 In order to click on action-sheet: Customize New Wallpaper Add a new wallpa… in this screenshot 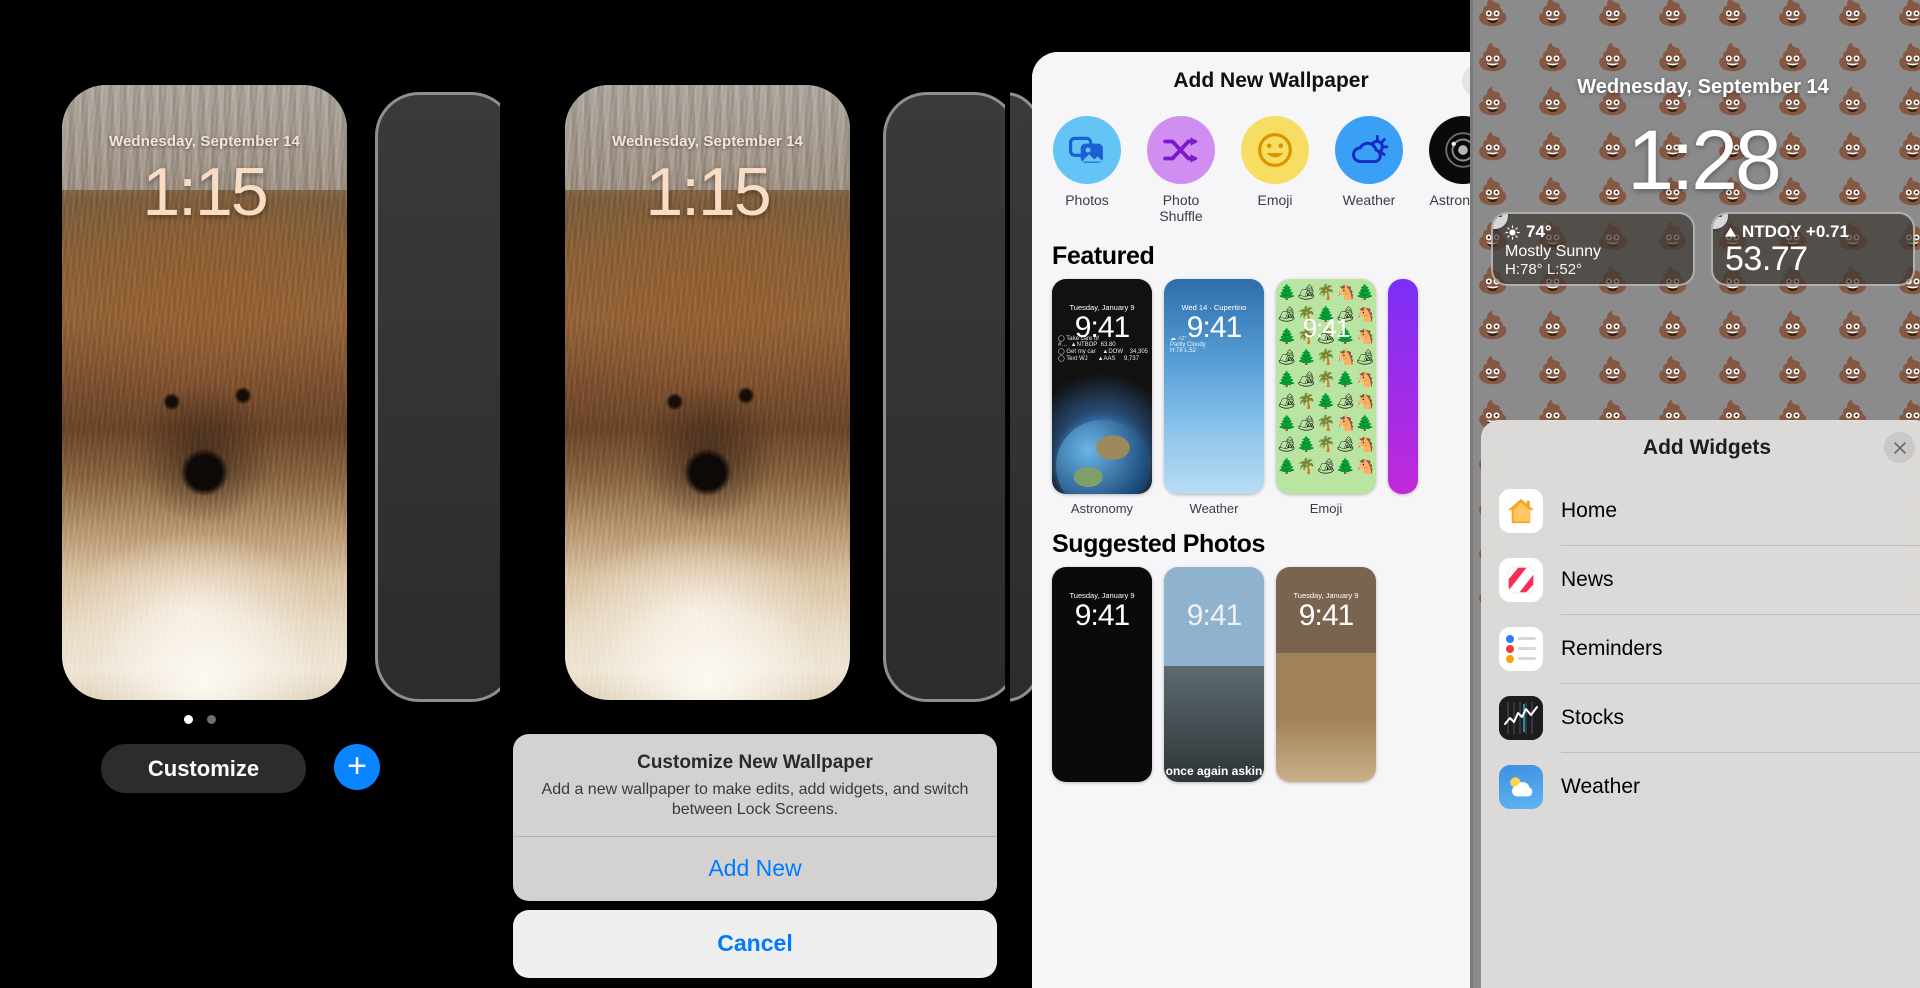, I will do `click(755, 856)`.